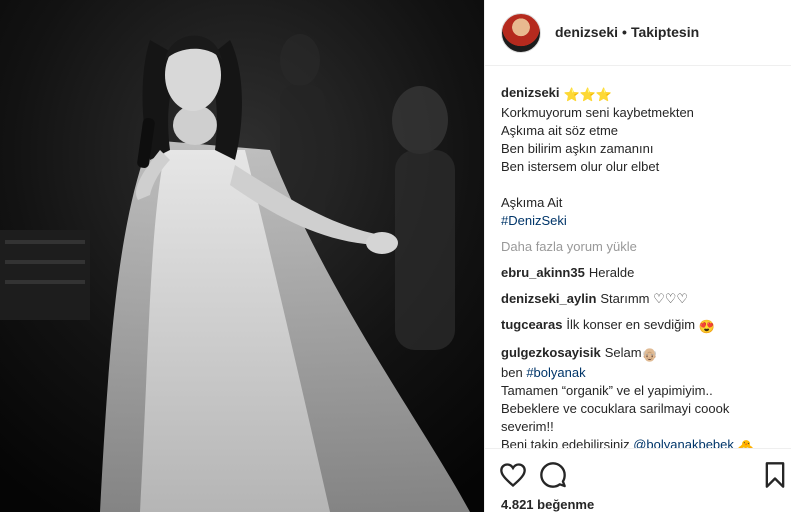 This screenshot has width=791, height=512. I want to click on promo-prefix: ben, so click(514, 372).